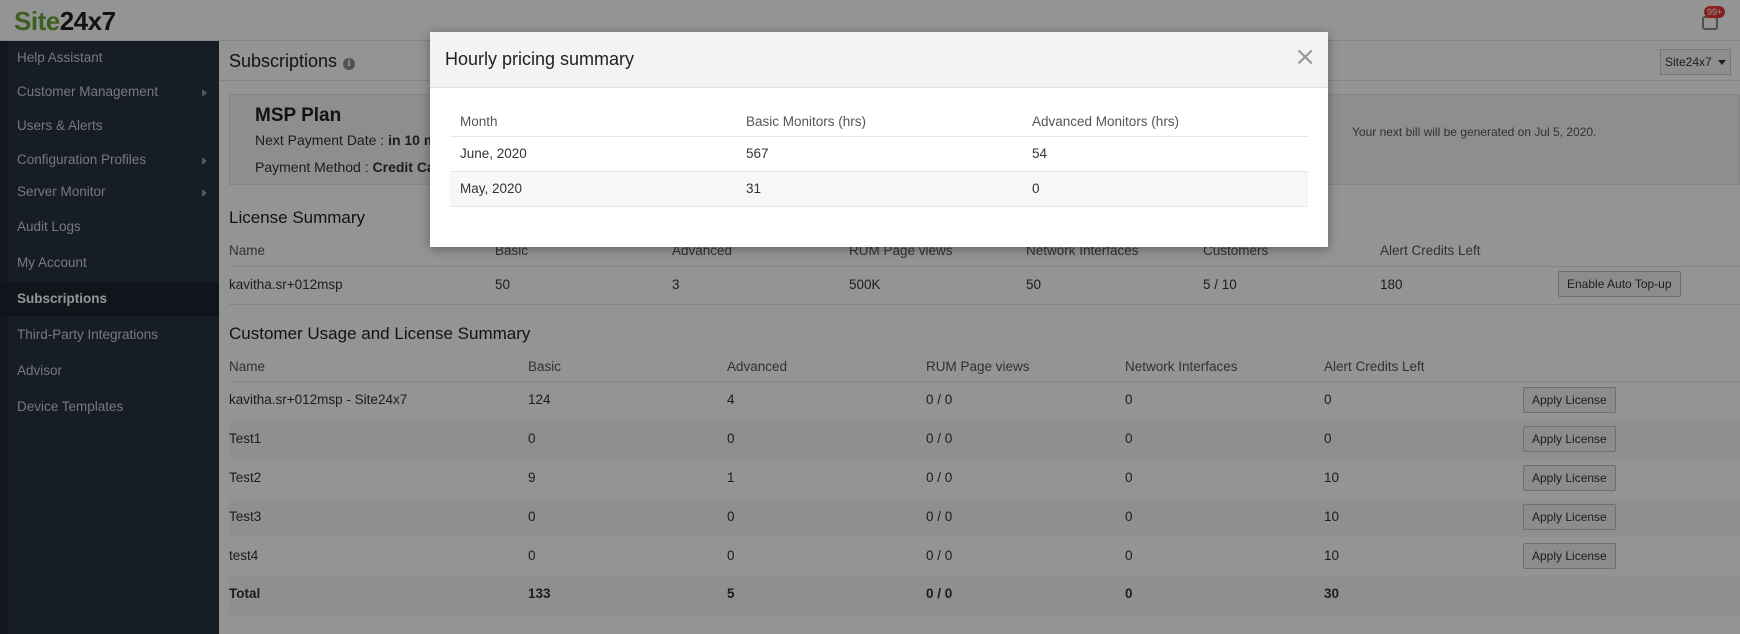 This screenshot has height=634, width=1740. Describe the element at coordinates (1106, 121) in the screenshot. I see `modal-col-advanced: Advanced Monitors (hrs)` at that location.